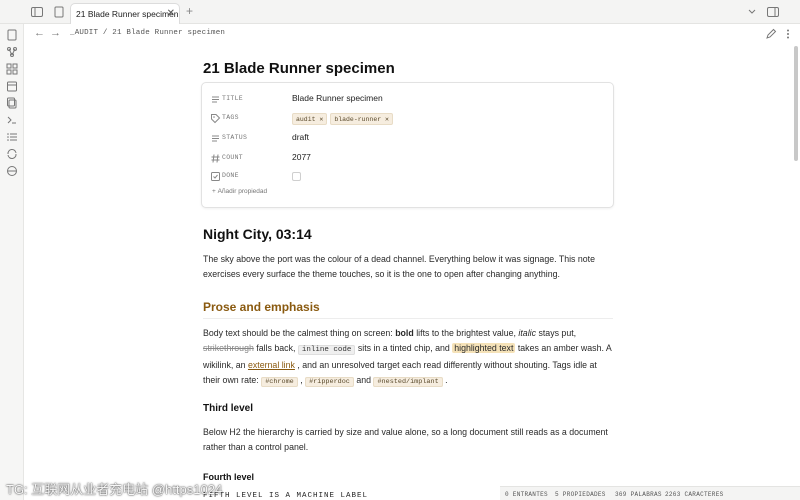 This screenshot has width=800, height=500. I want to click on property-status: STATUS draft, so click(407, 139).